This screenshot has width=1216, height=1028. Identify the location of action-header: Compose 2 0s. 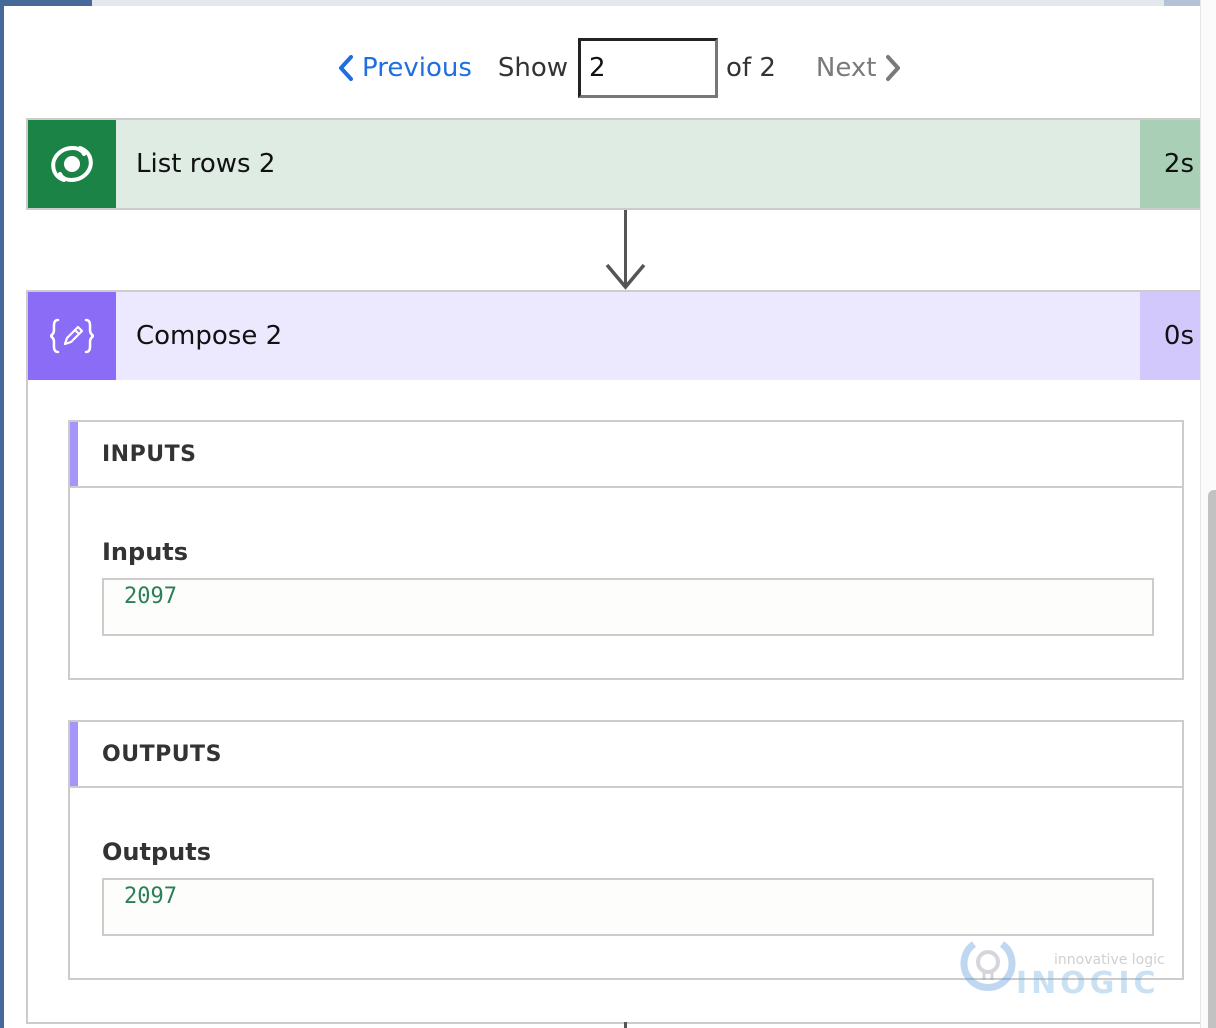
(614, 336).